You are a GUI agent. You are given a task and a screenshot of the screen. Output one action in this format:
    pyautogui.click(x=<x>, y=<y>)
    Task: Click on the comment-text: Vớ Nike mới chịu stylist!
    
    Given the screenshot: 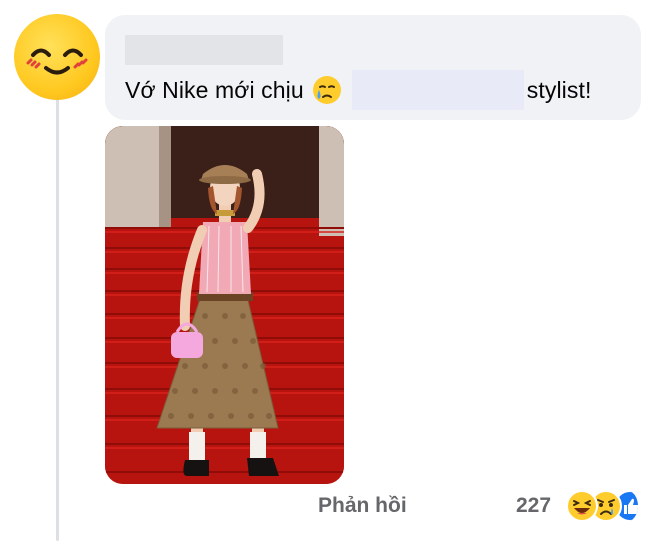 What is the action you would take?
    pyautogui.click(x=380, y=90)
    